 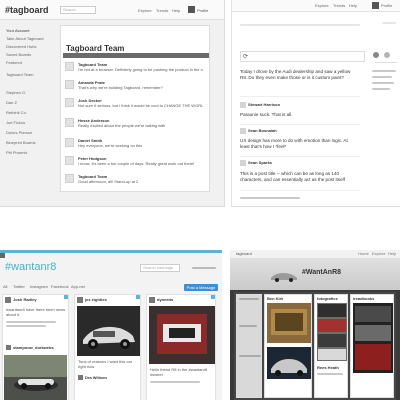 What do you see at coordinates (78, 10) in the screenshot?
I see `search-input: Search` at bounding box center [78, 10].